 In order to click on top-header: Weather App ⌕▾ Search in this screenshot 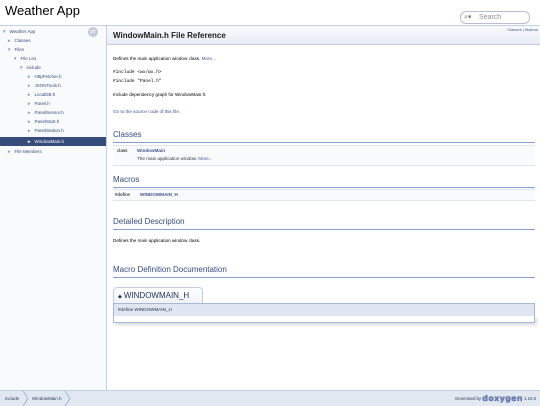, I will do `click(270, 13)`.